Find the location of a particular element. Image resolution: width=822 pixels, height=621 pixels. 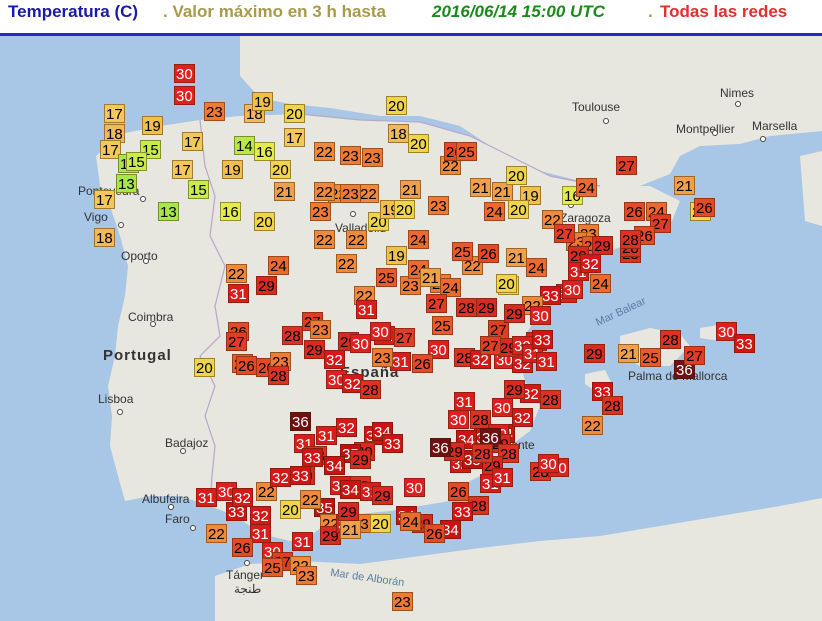

temperature-station-marker: 36 is located at coordinates (440, 447).